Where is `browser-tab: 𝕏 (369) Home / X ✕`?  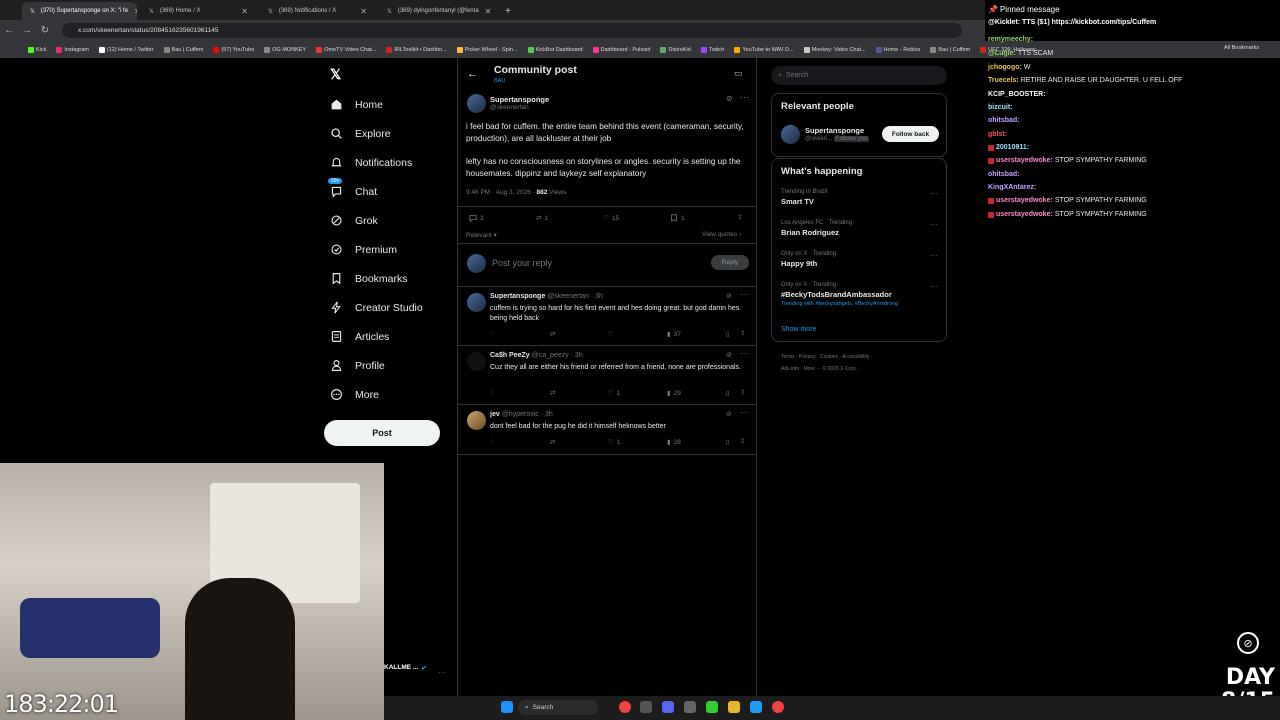
browser-tab: 𝕏 (369) Home / X ✕ is located at coordinates (198, 11).